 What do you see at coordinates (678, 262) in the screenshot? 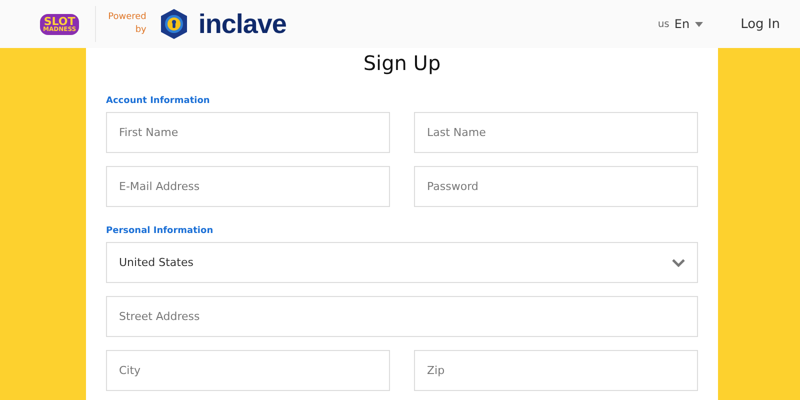
I see `chevron-down-icon` at bounding box center [678, 262].